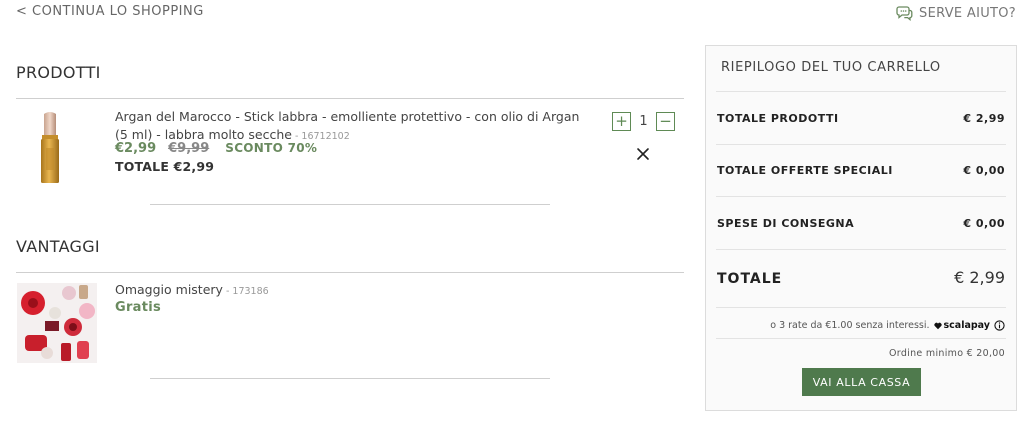  What do you see at coordinates (58, 72) in the screenshot?
I see `products-heading: PRODOTTI` at bounding box center [58, 72].